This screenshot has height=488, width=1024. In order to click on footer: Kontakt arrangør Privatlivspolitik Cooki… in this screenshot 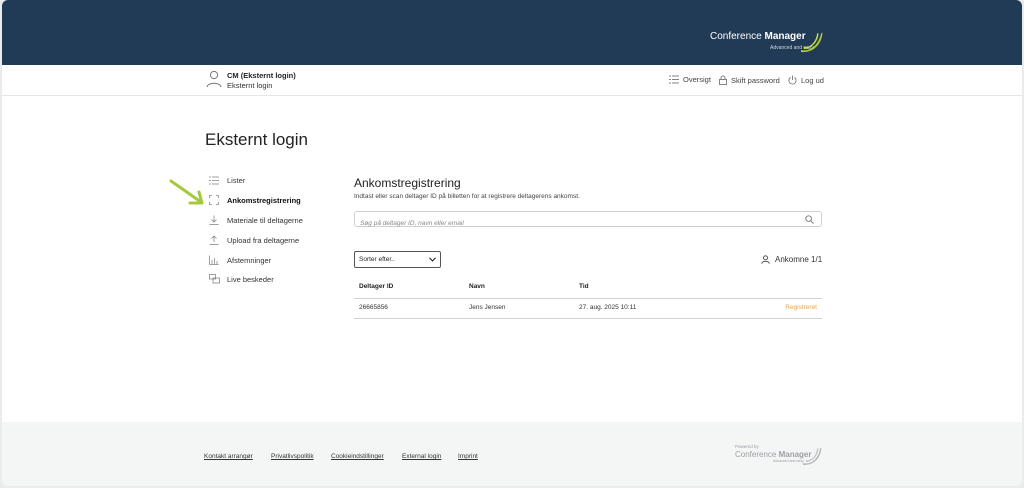, I will do `click(512, 454)`.